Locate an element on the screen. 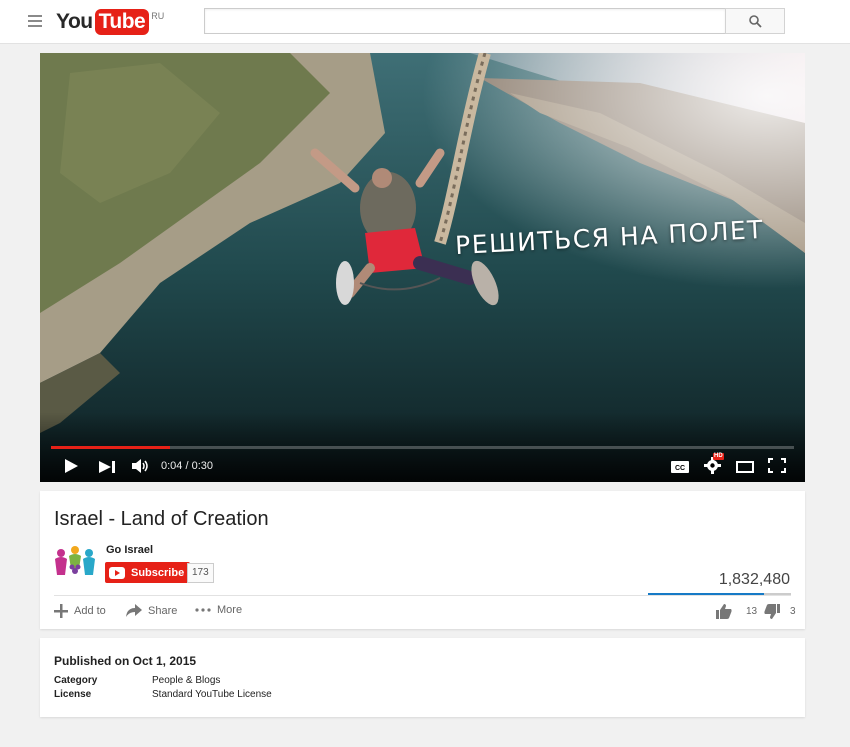 The image size is (850, 747). captions-icon: CC is located at coordinates (680, 467).